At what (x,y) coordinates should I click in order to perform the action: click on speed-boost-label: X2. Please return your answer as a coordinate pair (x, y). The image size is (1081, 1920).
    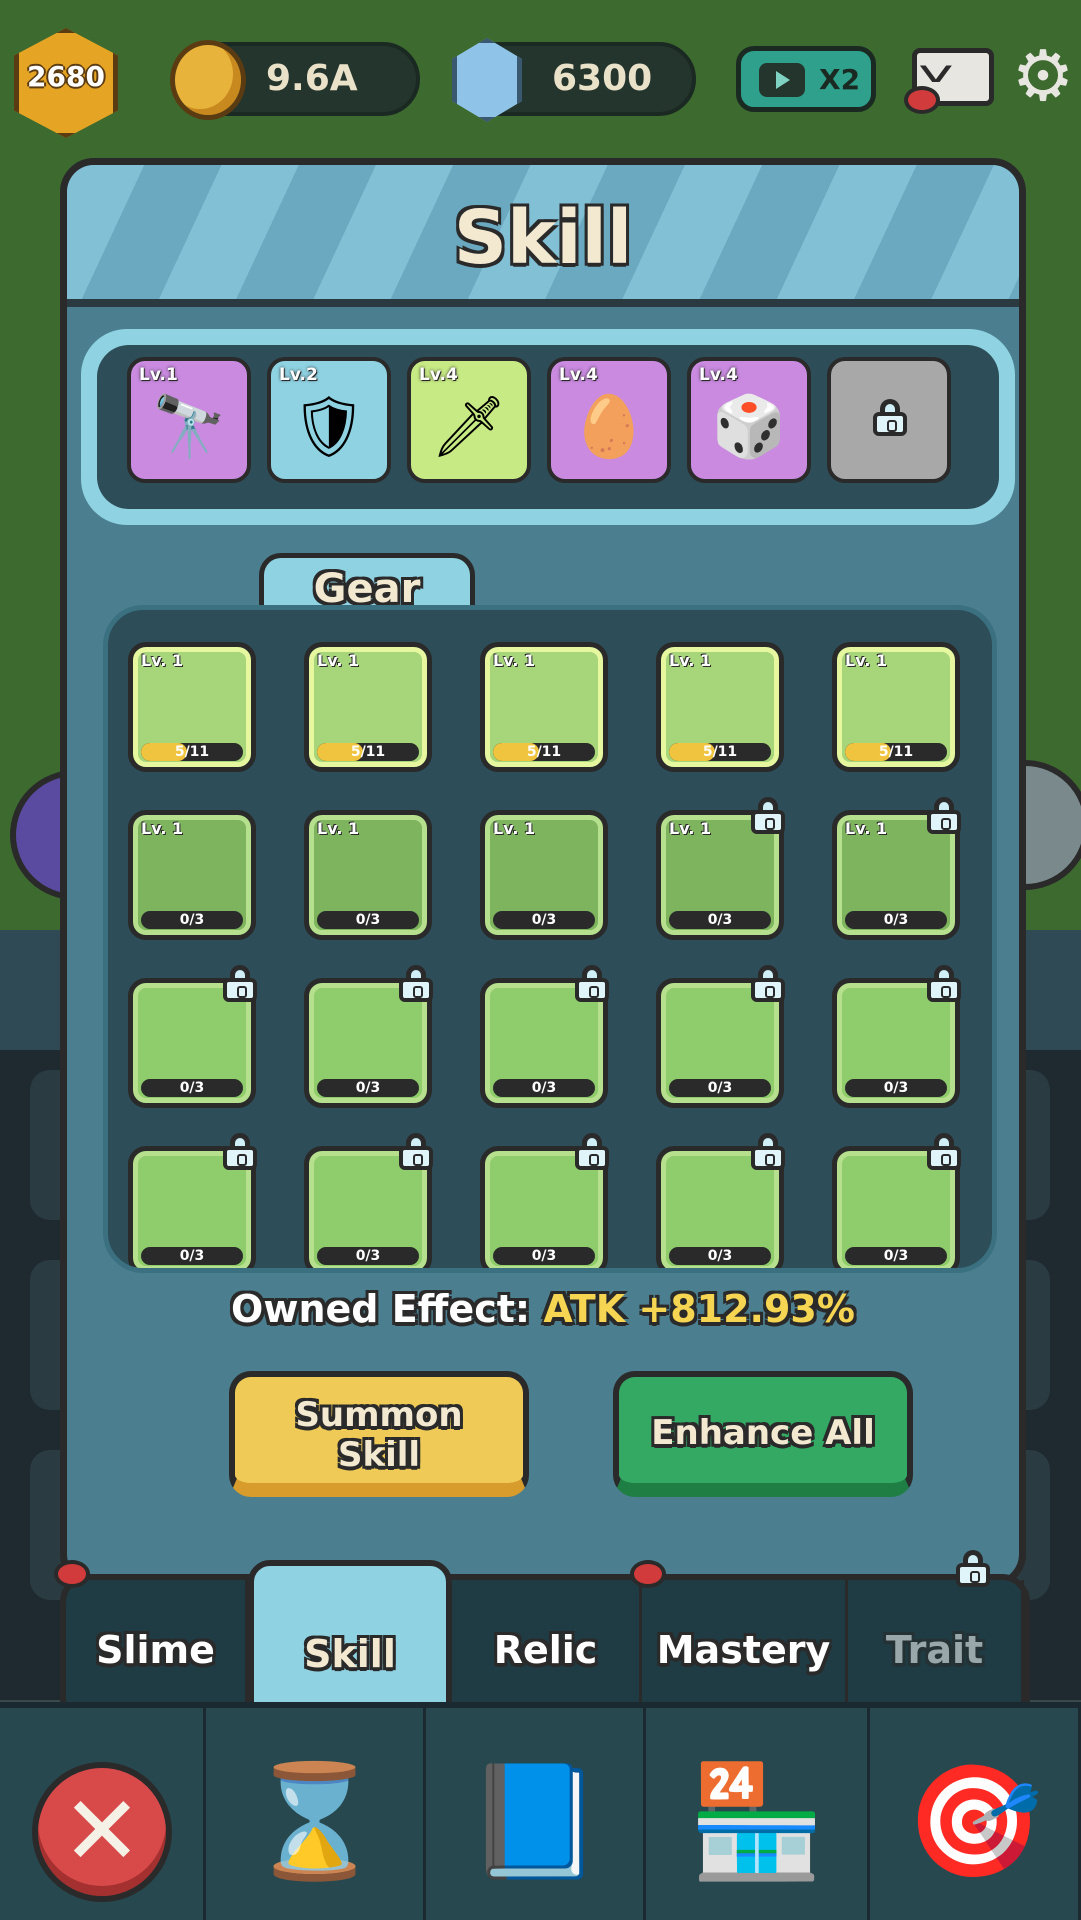
    Looking at the image, I should click on (840, 79).